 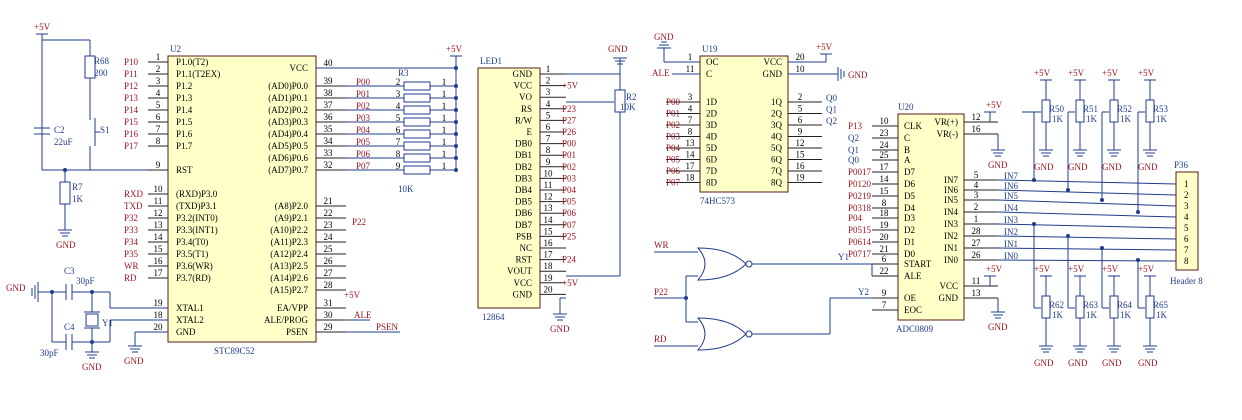 What do you see at coordinates (197, 218) in the screenshot?
I see `u2-pin-name: P3.2(INT0)` at bounding box center [197, 218].